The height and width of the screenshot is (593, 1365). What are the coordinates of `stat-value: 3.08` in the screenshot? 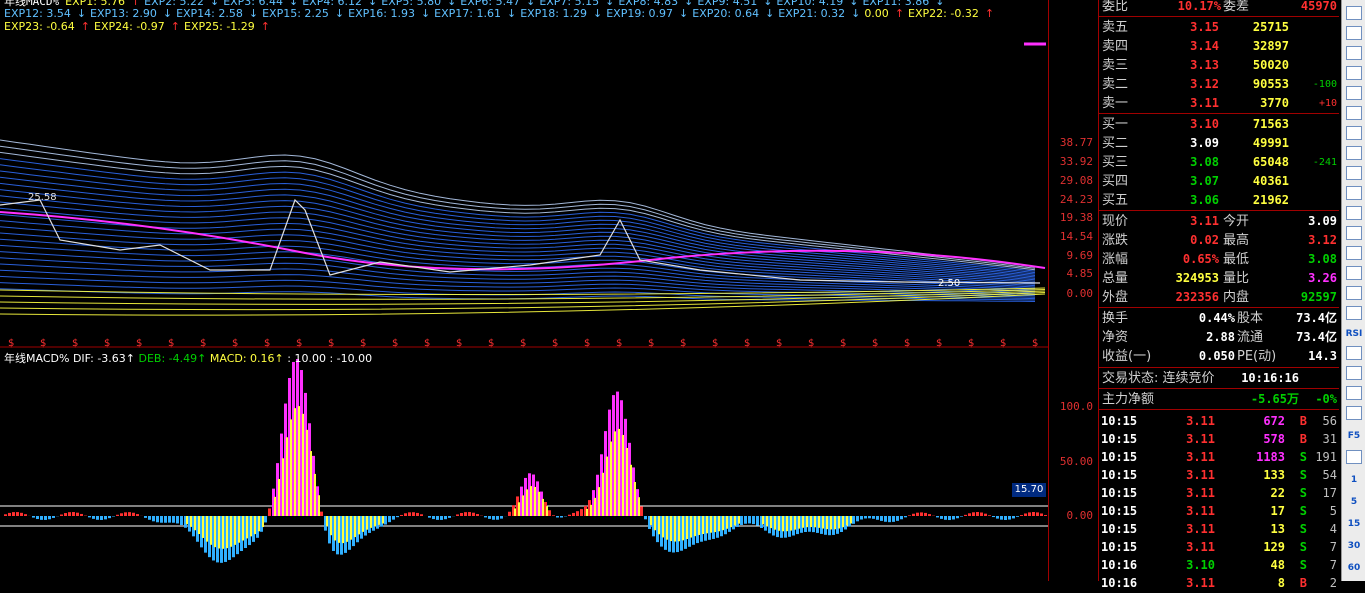 It's located at (1303, 259).